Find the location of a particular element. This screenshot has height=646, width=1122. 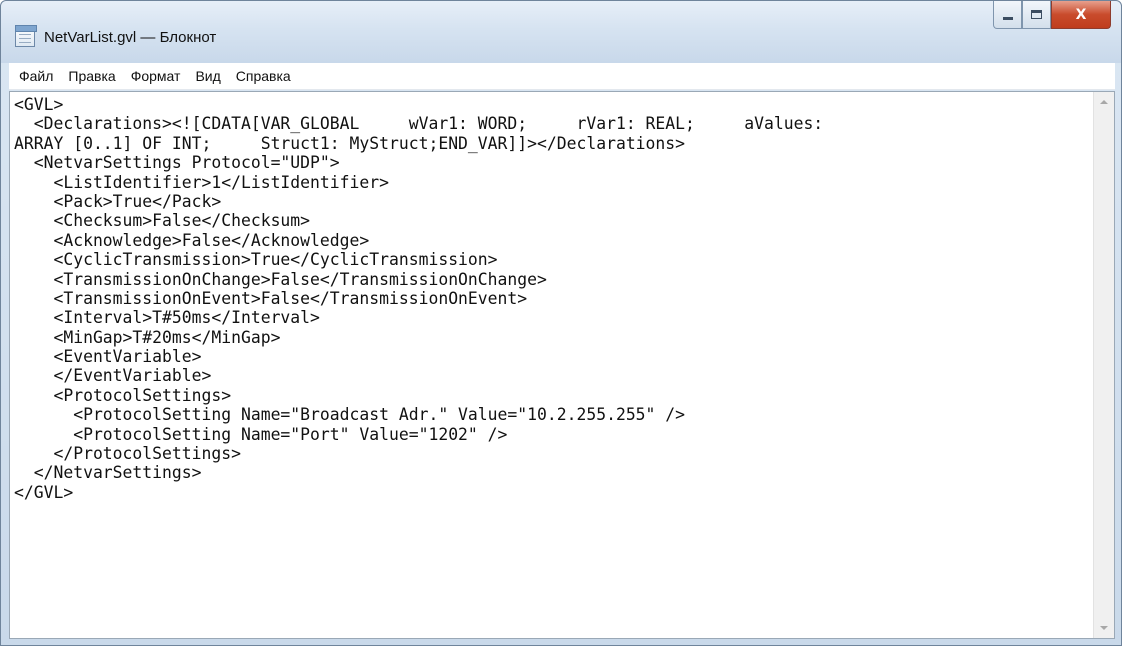

text-line: <EventVariable> is located at coordinates (108, 357).